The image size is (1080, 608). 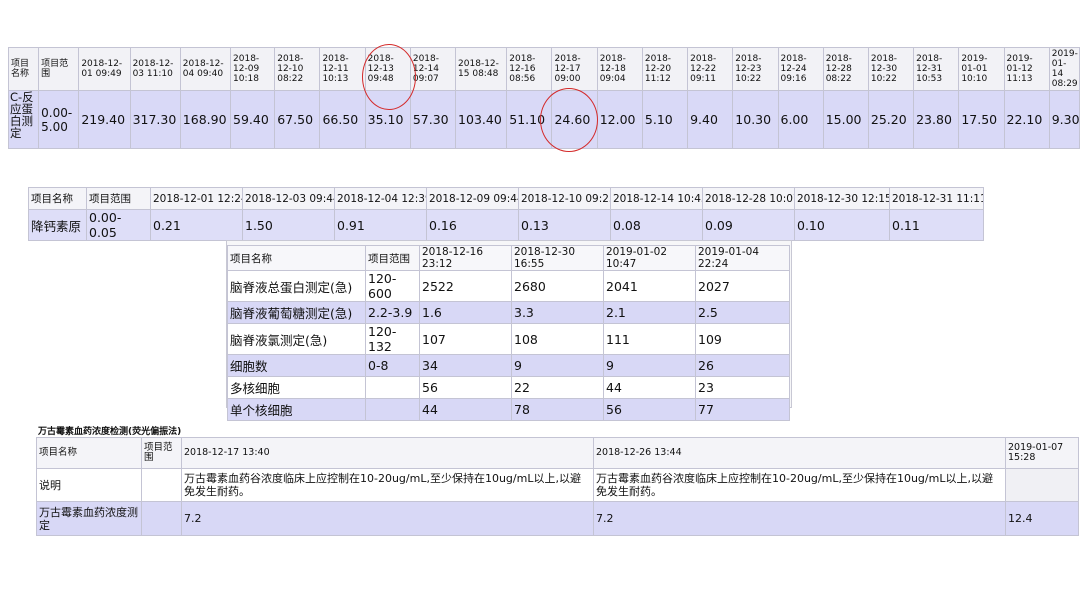 What do you see at coordinates (465, 339) in the screenshot?
I see `value-cell: 107` at bounding box center [465, 339].